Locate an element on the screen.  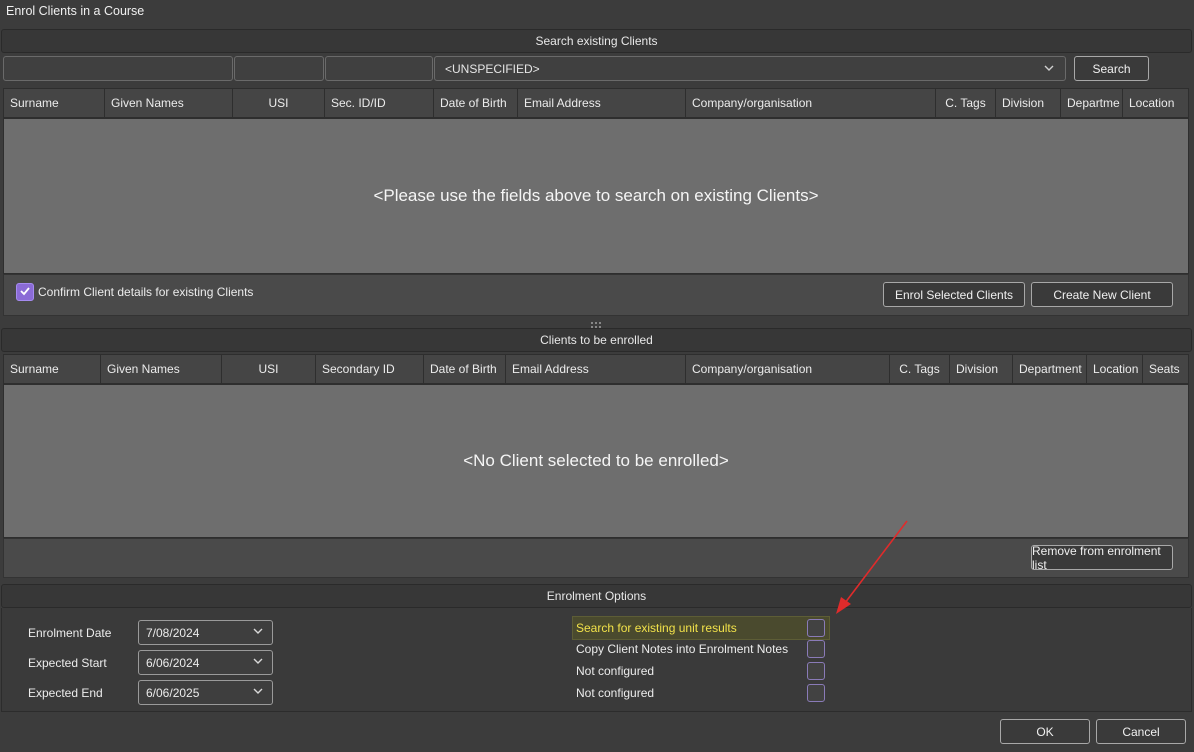
copy-client-notes-label: Copy Client Notes into Enrolment Notes is located at coordinates (682, 649).